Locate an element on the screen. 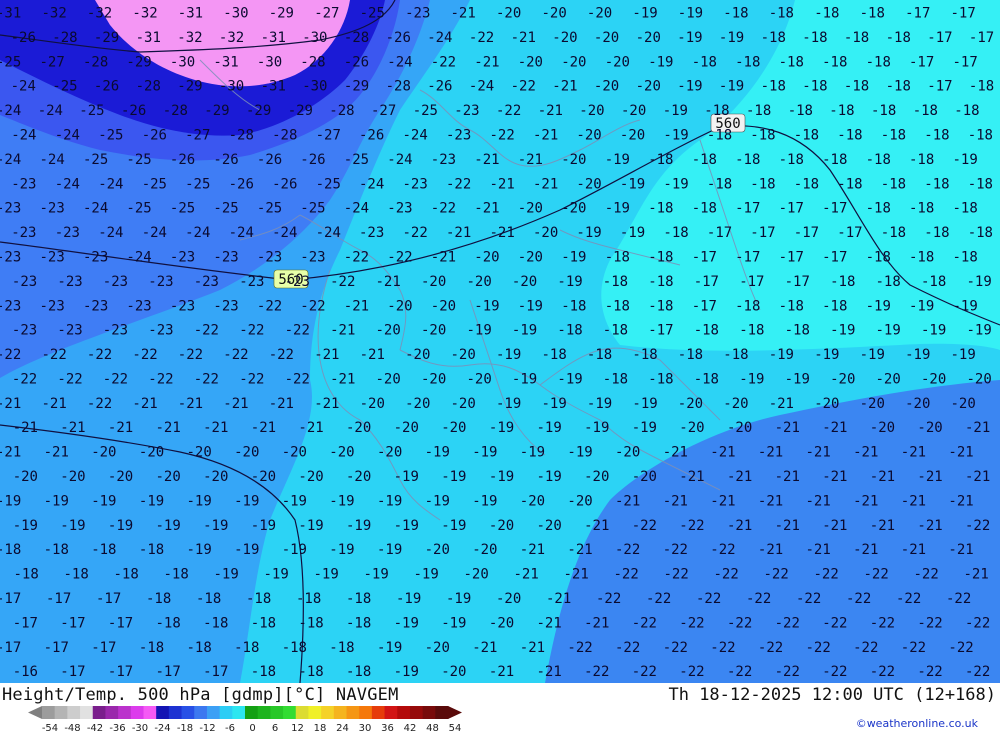 This screenshot has width=1000, height=733. temperature-label: -30 is located at coordinates (314, 87).